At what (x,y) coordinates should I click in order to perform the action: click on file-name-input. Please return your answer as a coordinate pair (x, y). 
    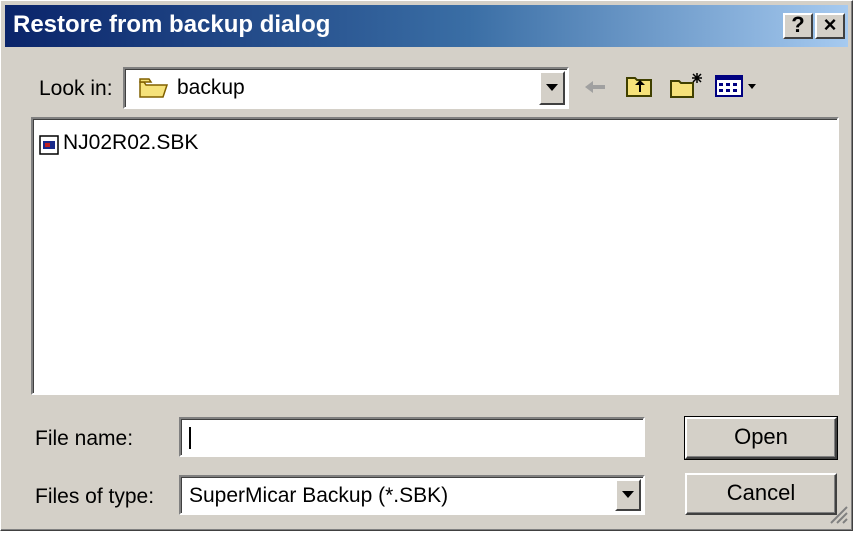
    Looking at the image, I should click on (410, 437).